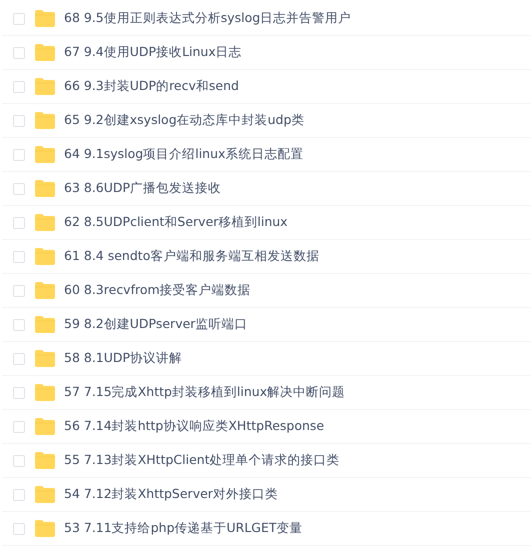 This screenshot has width=531, height=549. I want to click on file-name: 61 8.4 sendto客户端和服务端互相发送数据, so click(192, 256).